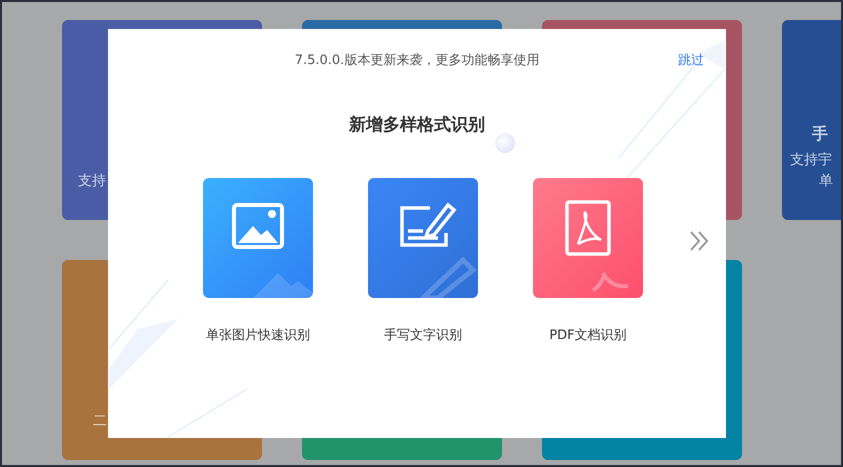  I want to click on card-description: 支持, so click(92, 181).